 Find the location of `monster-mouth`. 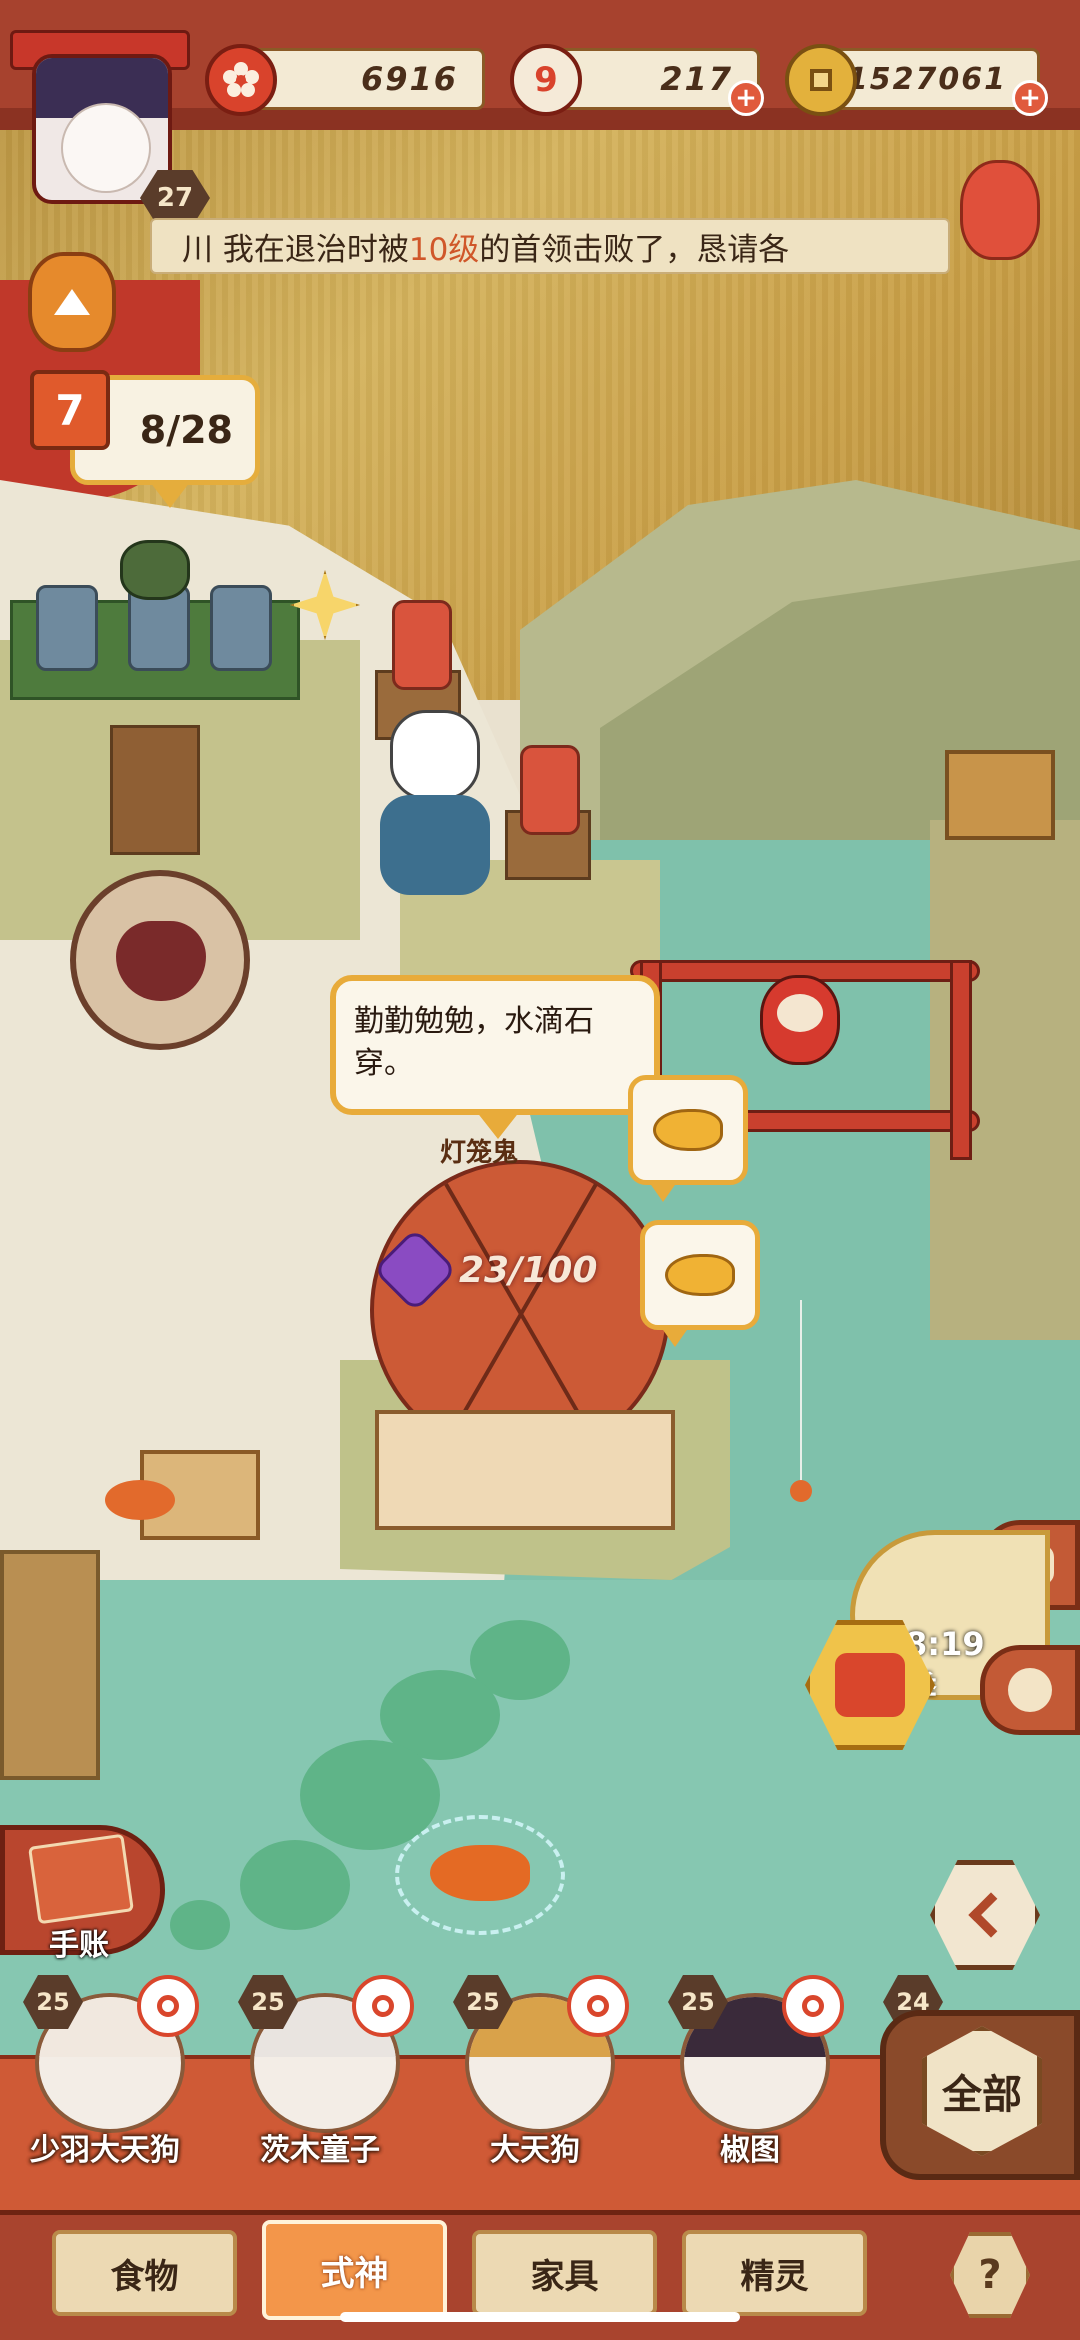

monster-mouth is located at coordinates (161, 961).